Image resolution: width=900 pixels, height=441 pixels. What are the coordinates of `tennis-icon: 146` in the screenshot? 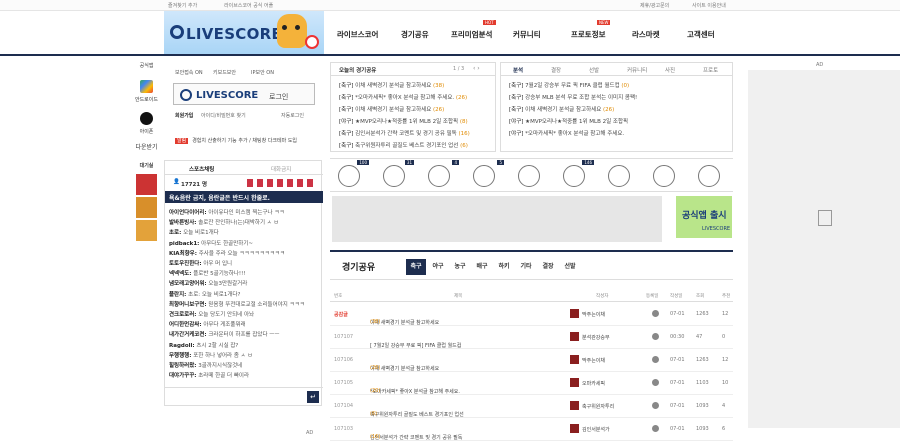 It's located at (578, 173).